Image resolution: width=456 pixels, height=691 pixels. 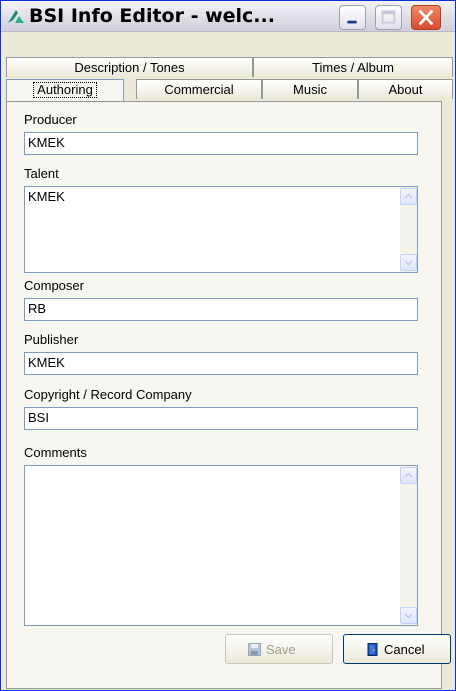 I want to click on maximize-button, so click(x=388, y=17).